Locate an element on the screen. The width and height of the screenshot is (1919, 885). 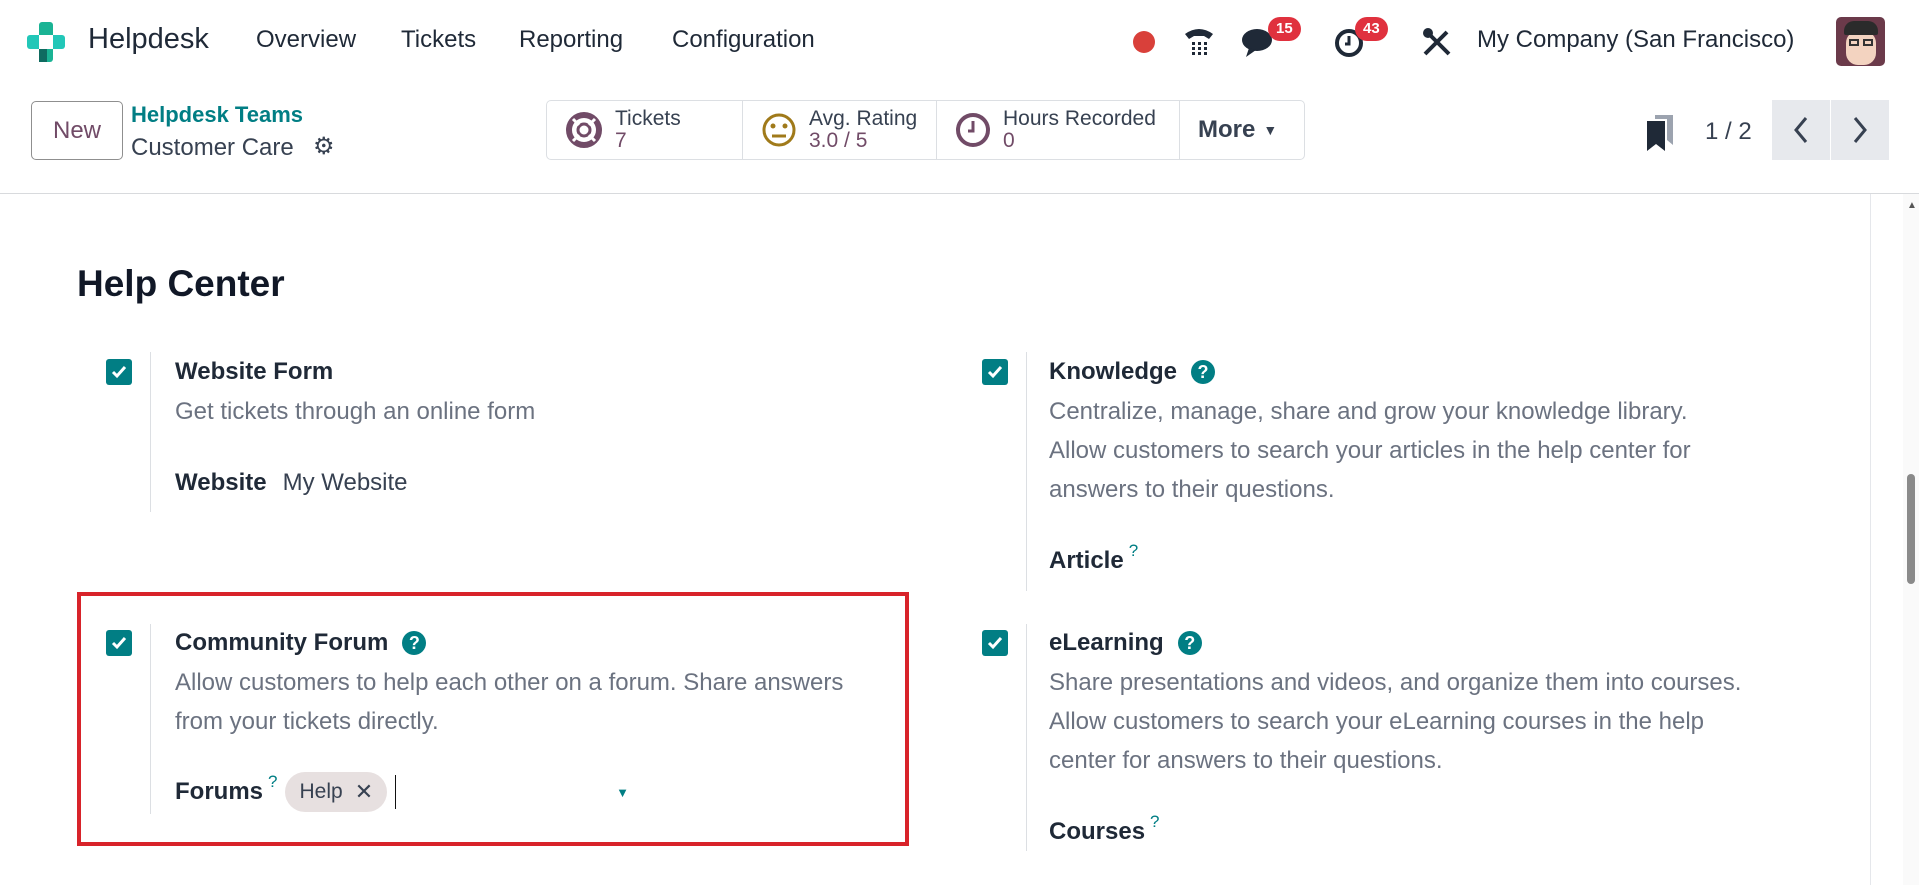
website-form-checkbox is located at coordinates (119, 372).